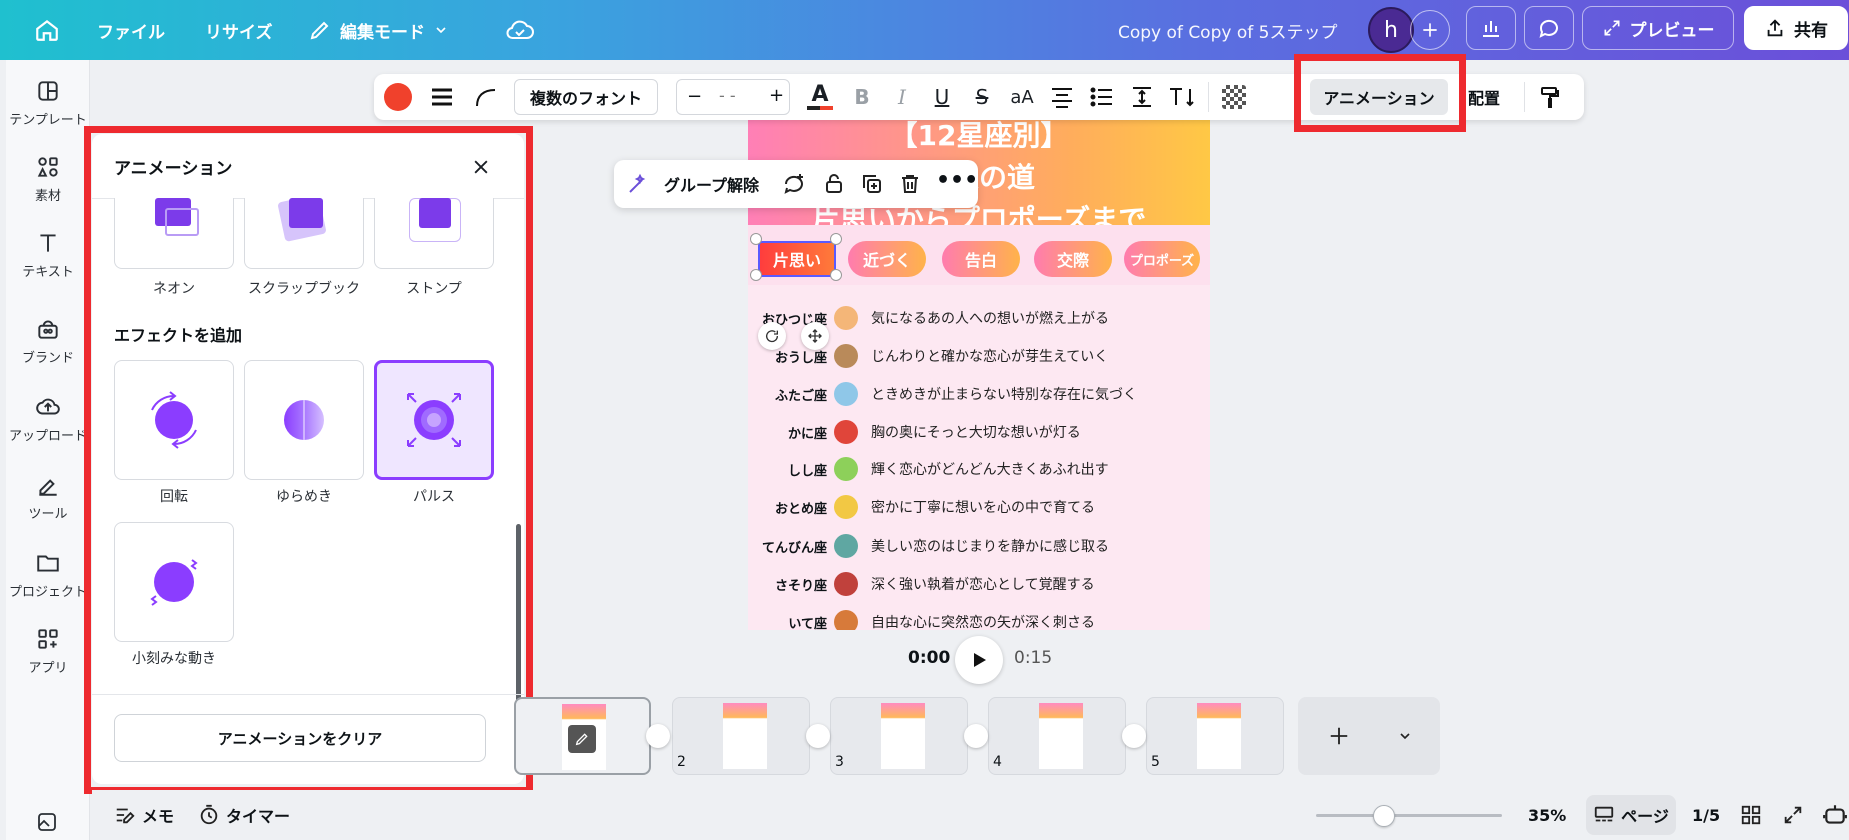  I want to click on trash-icon, so click(910, 184).